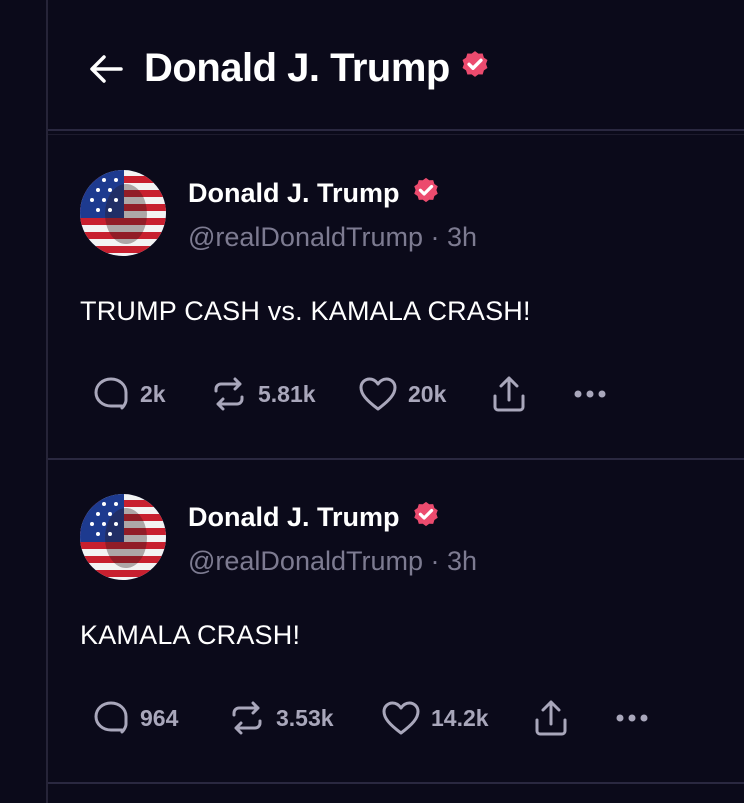  I want to click on post-text: KAMALA CRASH!, so click(190, 635).